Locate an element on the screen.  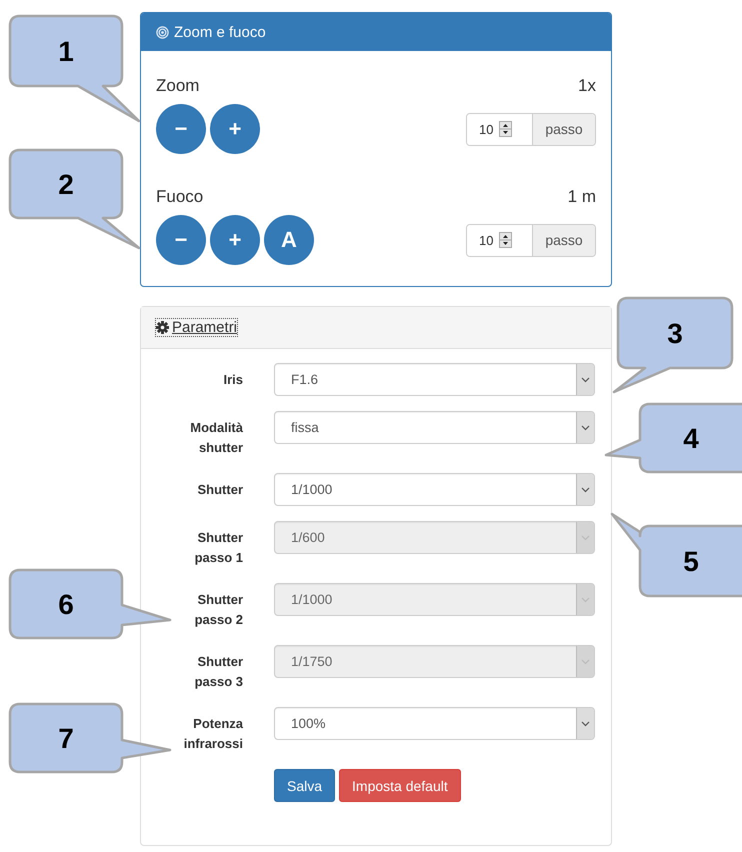
field-label: Shutter is located at coordinates (219, 490).